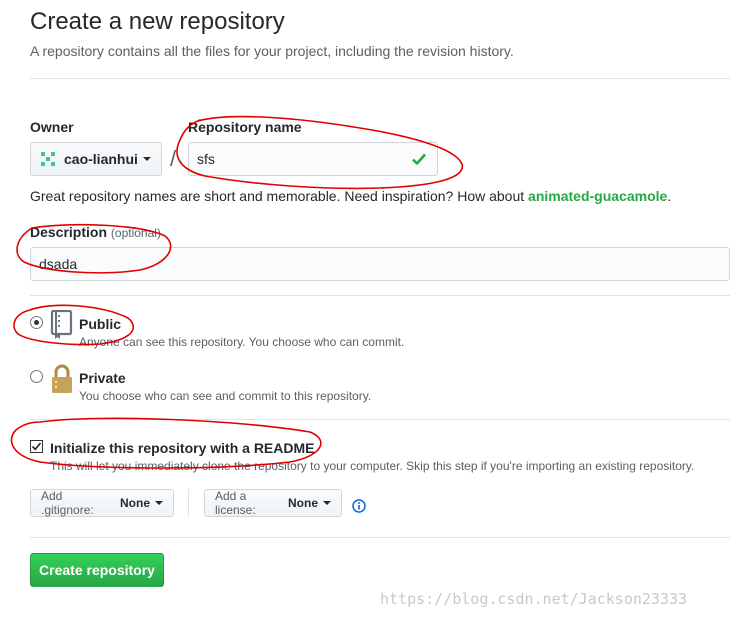 This screenshot has width=730, height=622. Describe the element at coordinates (62, 378) in the screenshot. I see `lock-icon` at that location.